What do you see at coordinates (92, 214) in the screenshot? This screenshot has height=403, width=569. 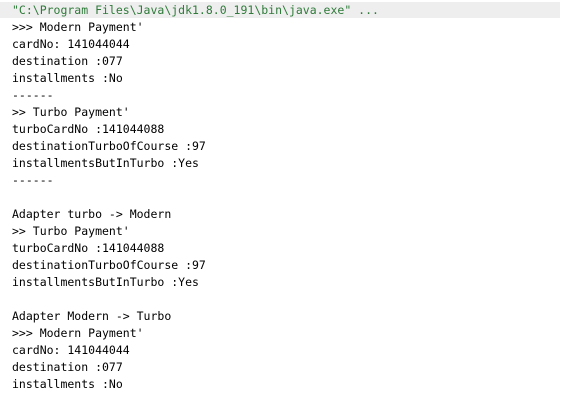 I see `console-line: Adapter turbo -> Modern` at bounding box center [92, 214].